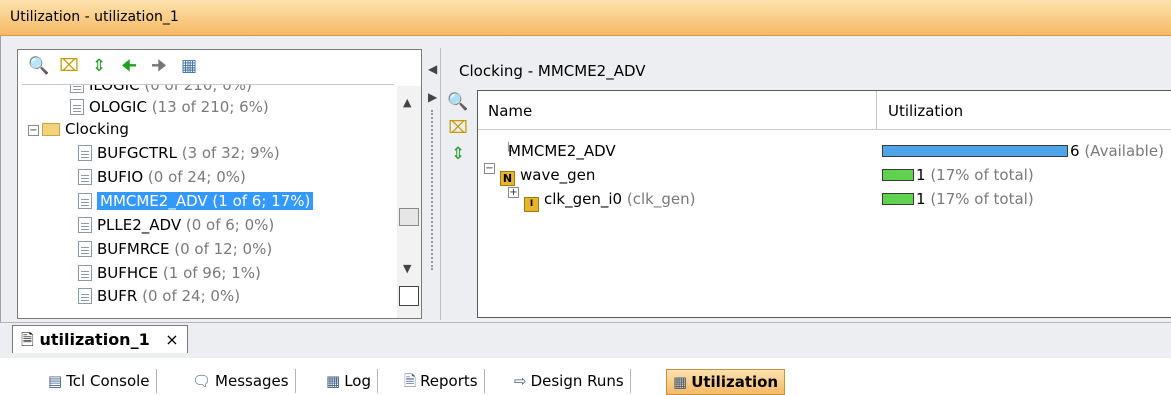 This screenshot has height=395, width=1171. What do you see at coordinates (1117, 151) in the screenshot?
I see `utilization-value-text: 6 (Available)` at bounding box center [1117, 151].